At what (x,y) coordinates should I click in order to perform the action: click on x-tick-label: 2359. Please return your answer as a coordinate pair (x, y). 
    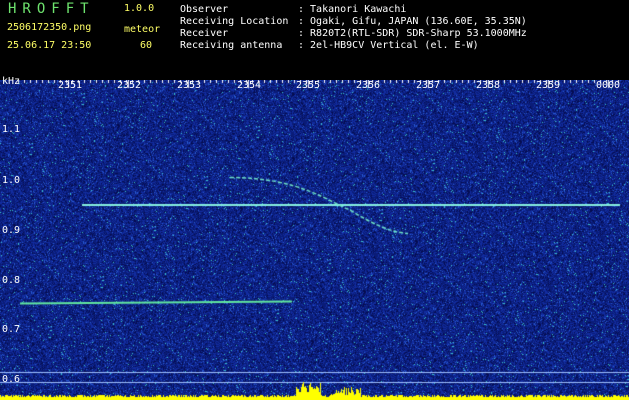
    Looking at the image, I should click on (548, 85).